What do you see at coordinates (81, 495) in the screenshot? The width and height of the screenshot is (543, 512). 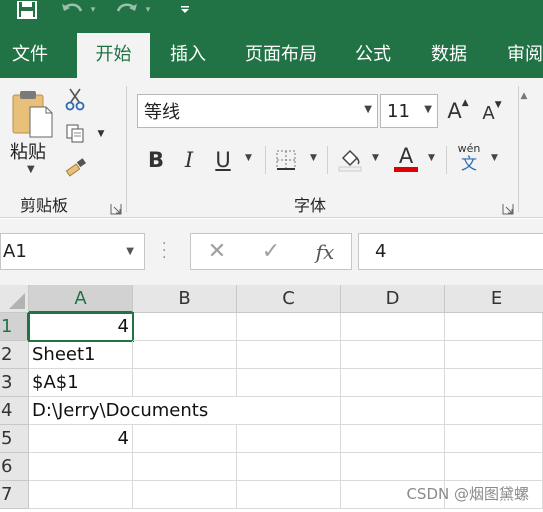 I see `cell-a7` at bounding box center [81, 495].